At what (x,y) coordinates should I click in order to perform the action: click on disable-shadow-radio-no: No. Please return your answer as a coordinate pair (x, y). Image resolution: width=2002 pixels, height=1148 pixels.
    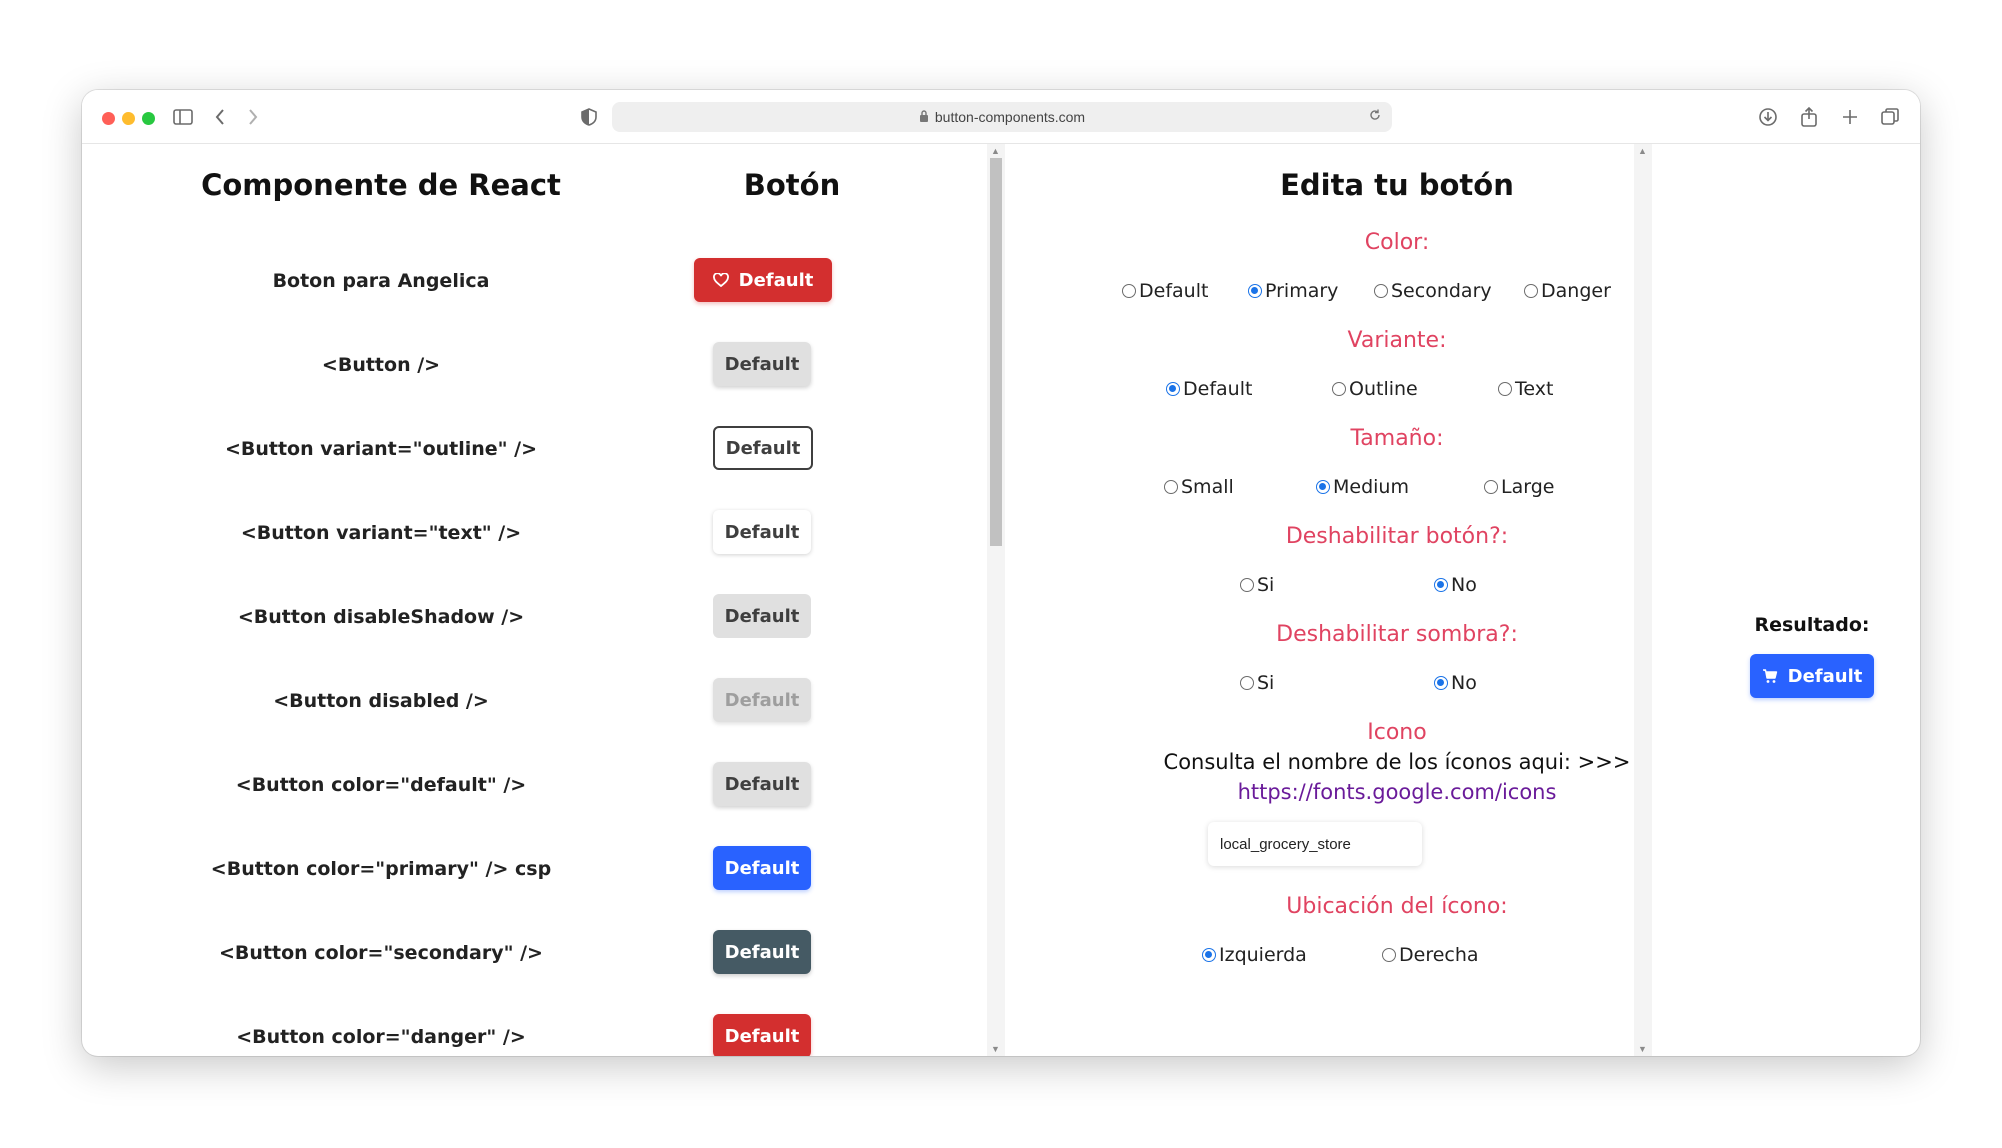
    Looking at the image, I should click on (1455, 683).